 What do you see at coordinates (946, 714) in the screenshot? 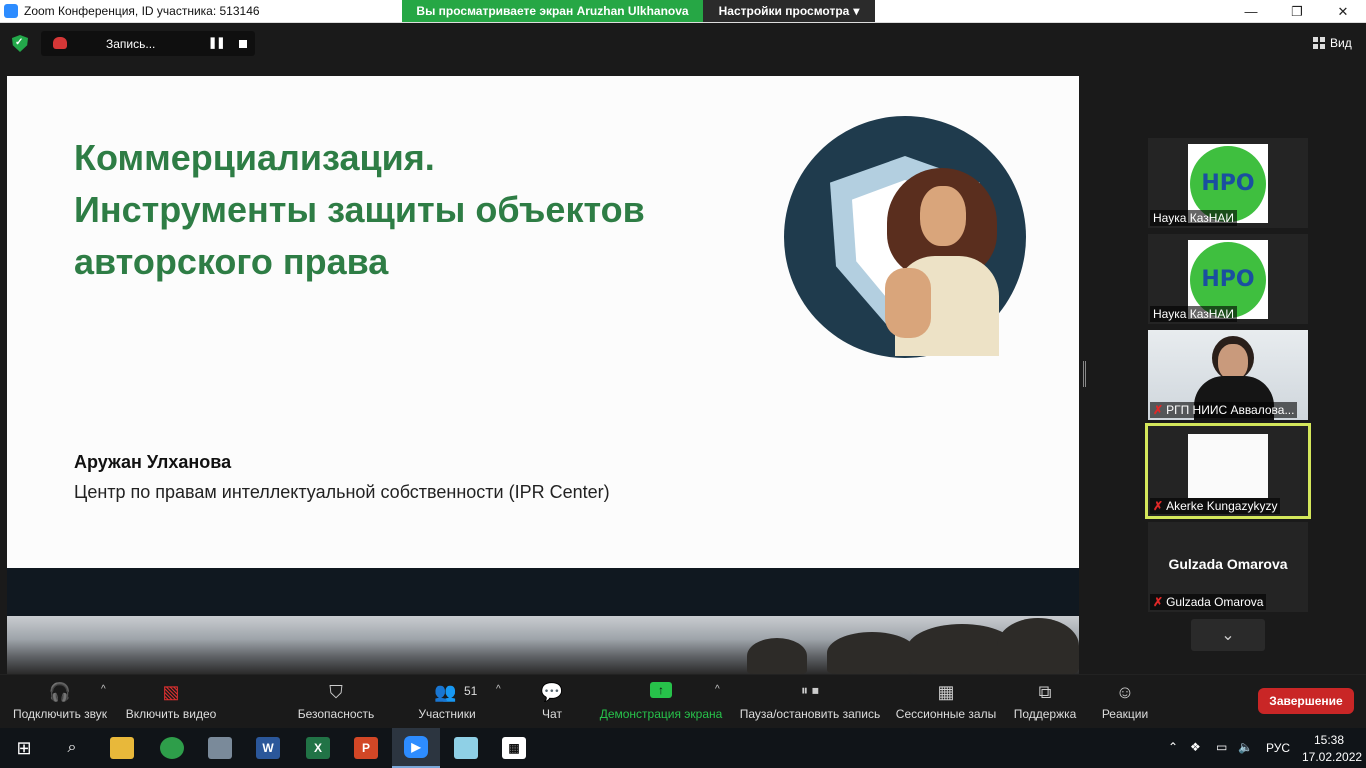
I see `breakout-label: Сессионные залы` at bounding box center [946, 714].